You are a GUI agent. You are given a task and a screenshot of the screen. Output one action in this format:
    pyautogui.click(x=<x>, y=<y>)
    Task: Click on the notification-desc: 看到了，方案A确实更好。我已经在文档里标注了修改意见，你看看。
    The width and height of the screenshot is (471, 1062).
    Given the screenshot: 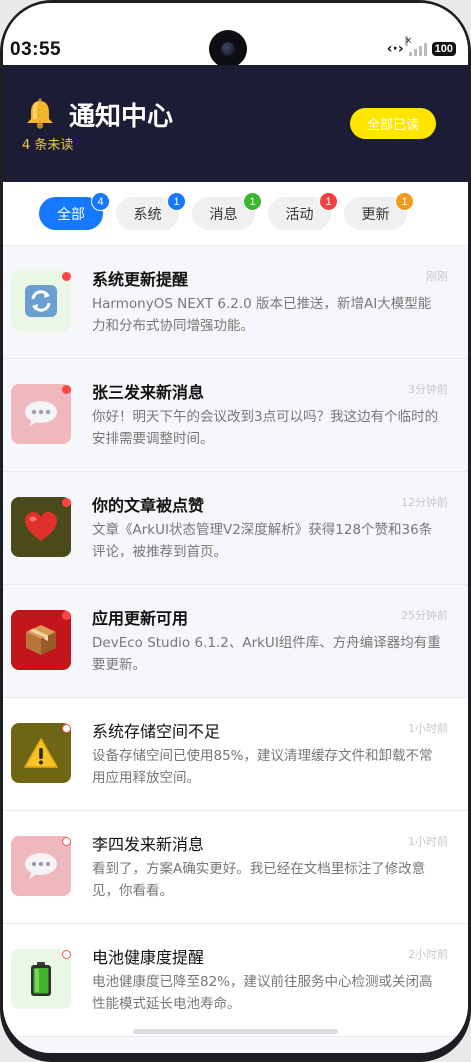 What is the action you would take?
    pyautogui.click(x=259, y=880)
    